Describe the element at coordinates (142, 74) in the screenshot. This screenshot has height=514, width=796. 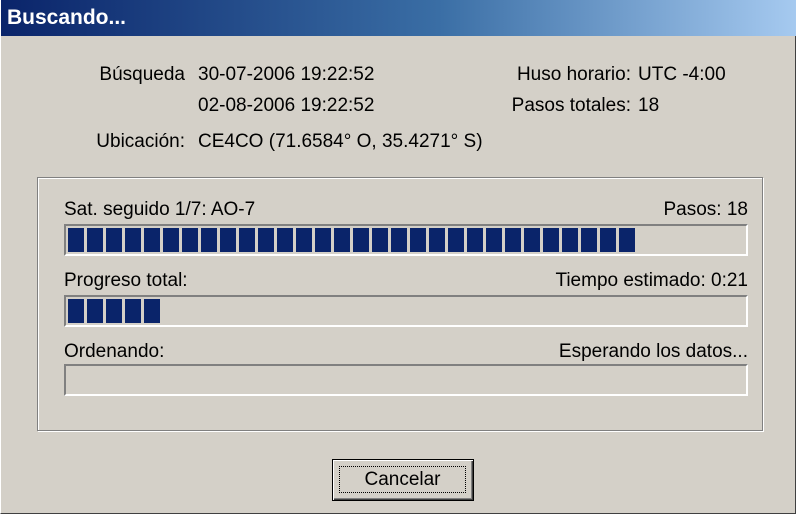
I see `search-label: Búsqueda` at that location.